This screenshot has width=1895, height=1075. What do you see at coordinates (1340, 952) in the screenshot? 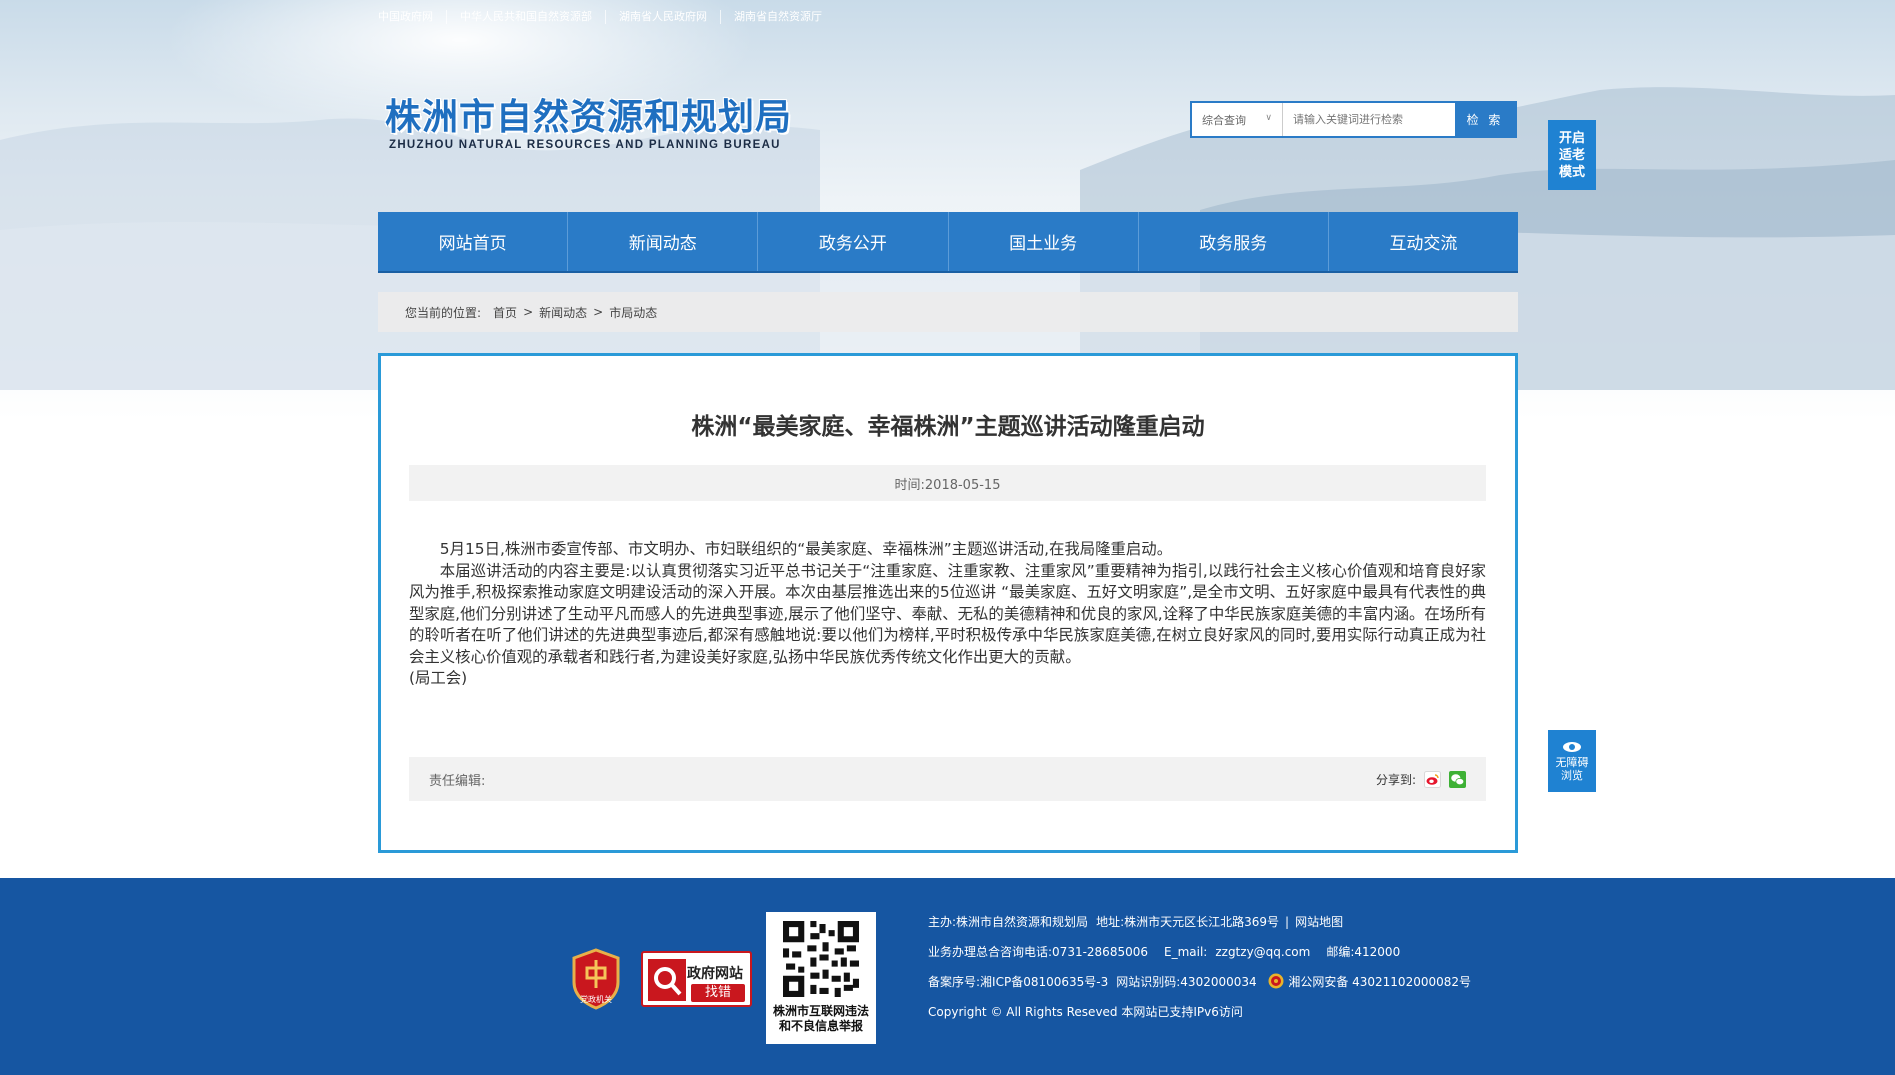
I see `zip-label: 邮编:` at bounding box center [1340, 952].